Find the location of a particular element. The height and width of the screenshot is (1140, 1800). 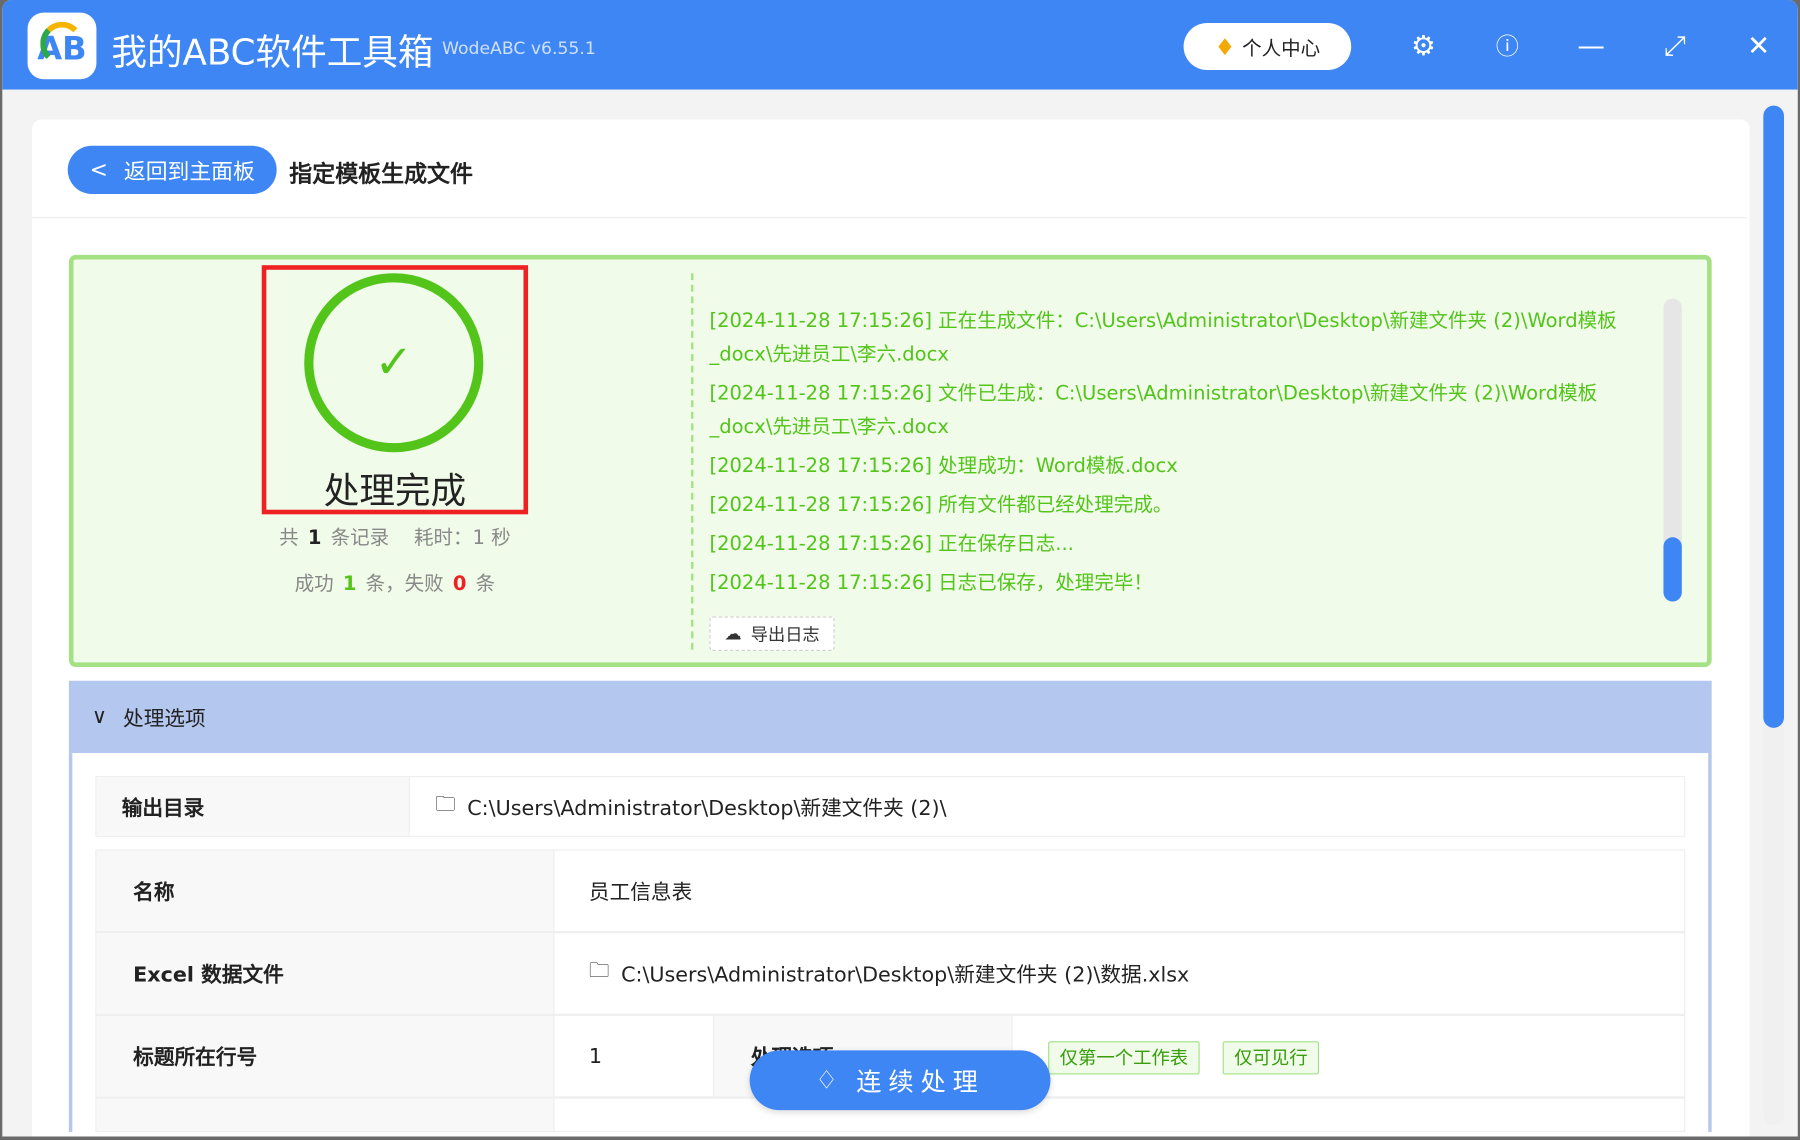

user-center-button: ♦ 个人中心 is located at coordinates (1267, 46).